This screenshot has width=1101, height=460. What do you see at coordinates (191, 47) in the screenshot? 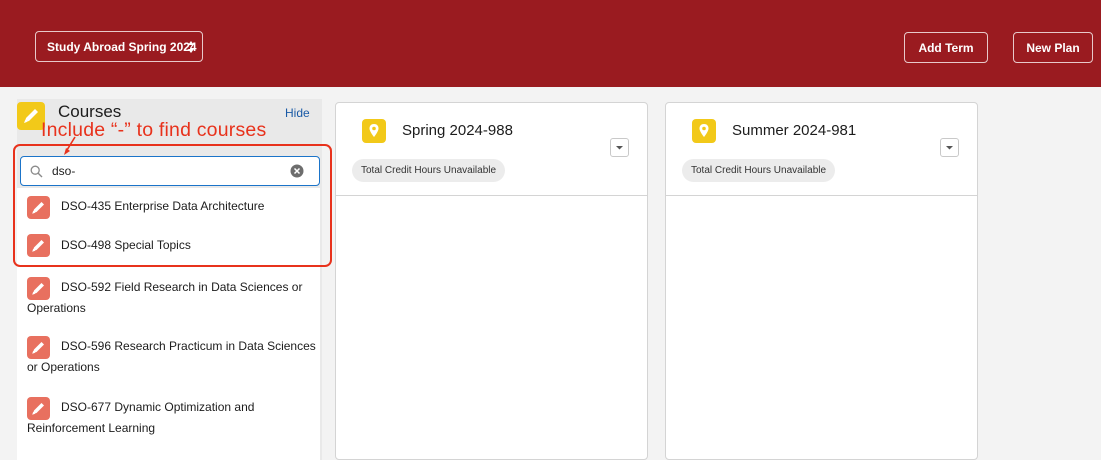
I see `updown-chevron-icon` at bounding box center [191, 47].